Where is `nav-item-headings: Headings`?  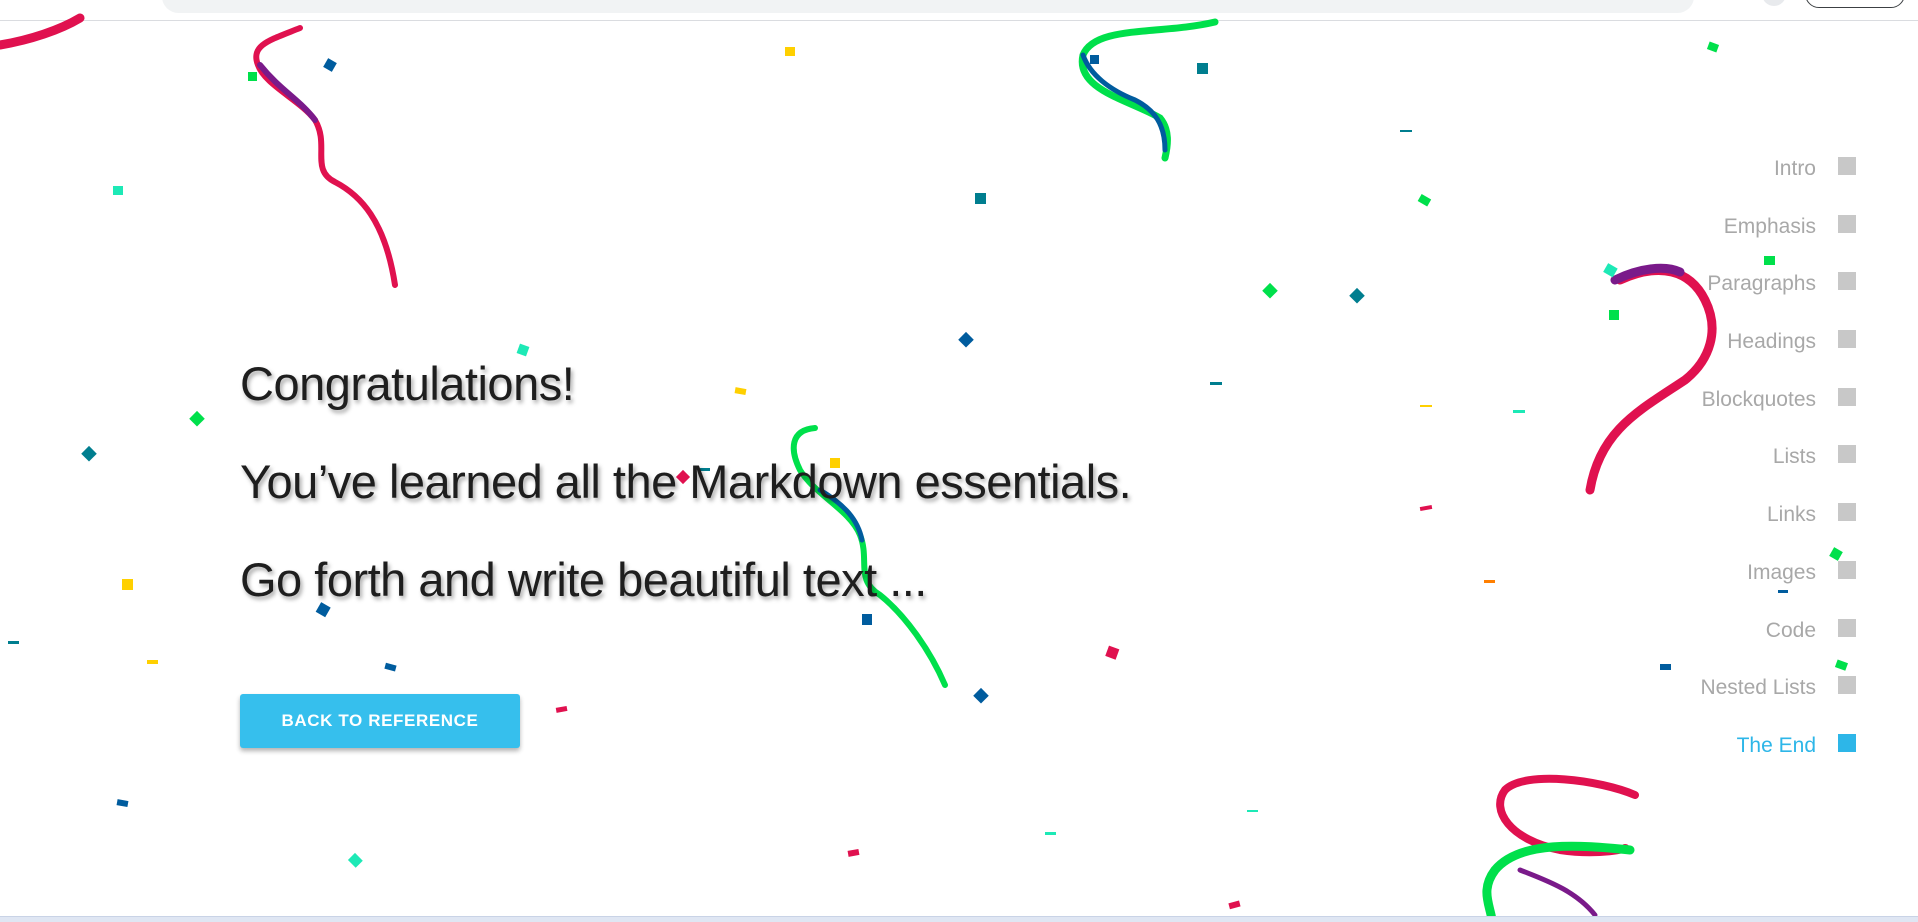 nav-item-headings: Headings is located at coordinates (1706, 355).